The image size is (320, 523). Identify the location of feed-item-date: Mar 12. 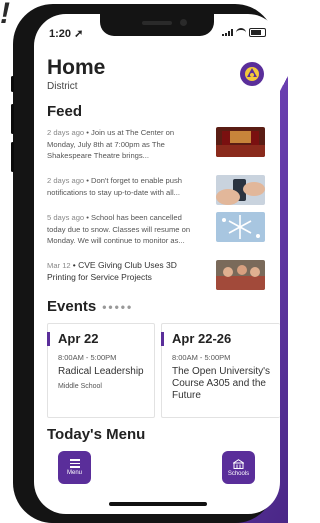
(59, 265).